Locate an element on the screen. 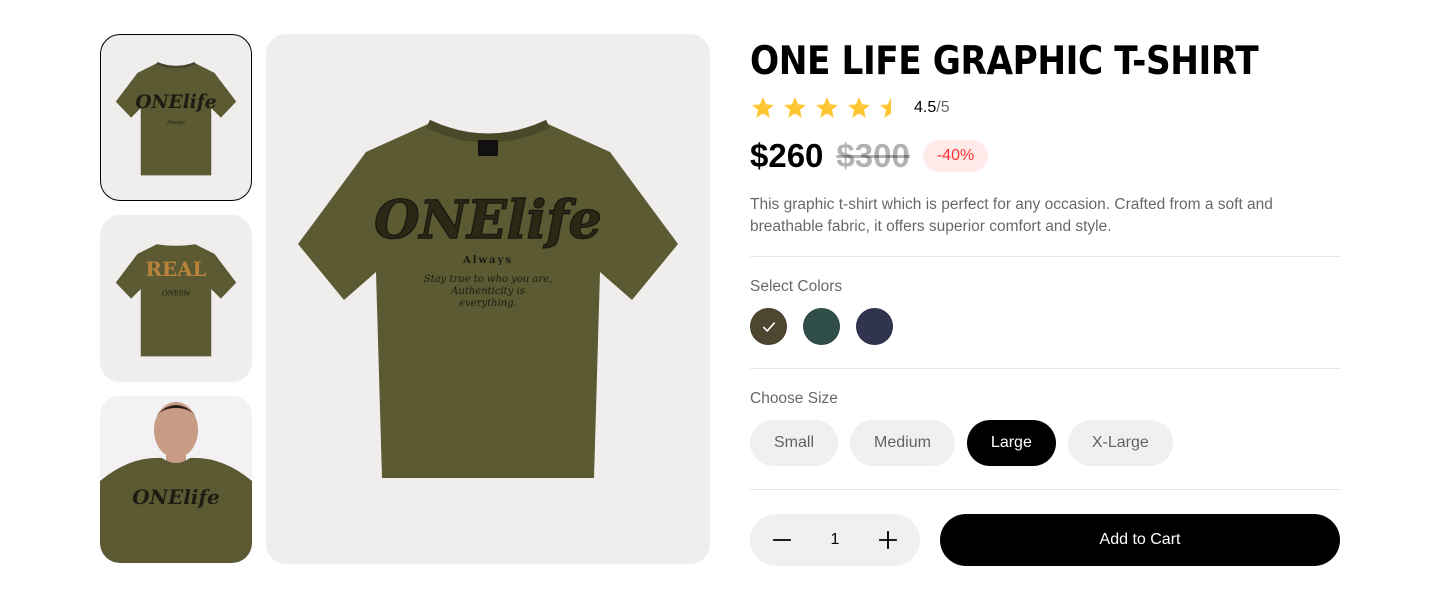 The image size is (1440, 601). size-xlarge-button: X-Large is located at coordinates (1120, 443).